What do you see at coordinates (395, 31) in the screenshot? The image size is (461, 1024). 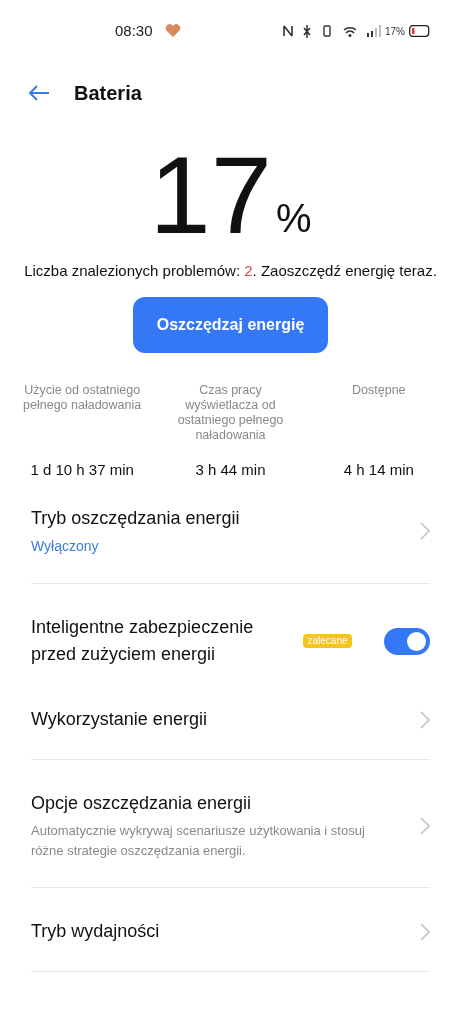 I see `battery-percent: 17%` at bounding box center [395, 31].